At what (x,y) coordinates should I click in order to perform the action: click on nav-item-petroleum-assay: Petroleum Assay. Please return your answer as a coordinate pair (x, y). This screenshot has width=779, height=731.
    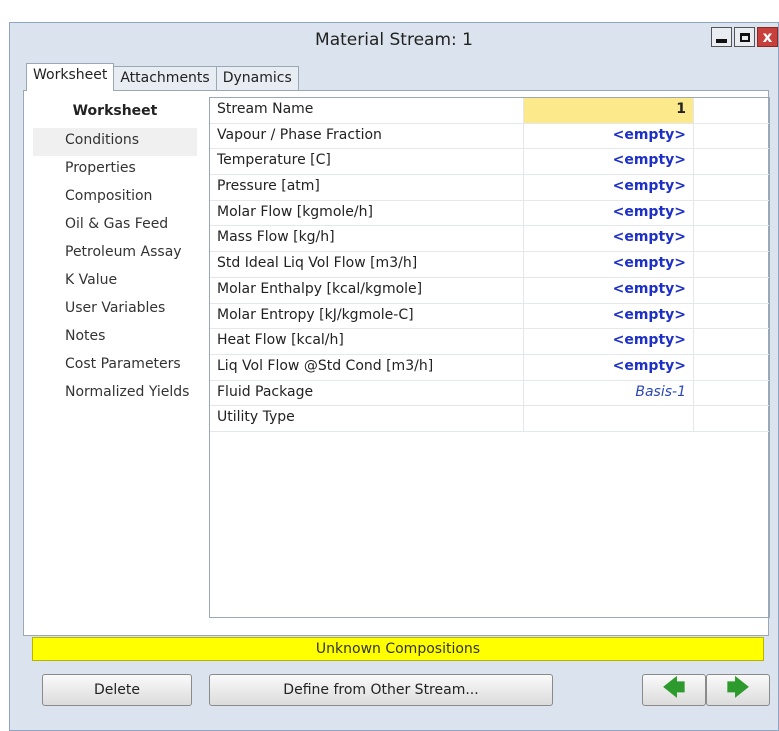
    Looking at the image, I should click on (115, 254).